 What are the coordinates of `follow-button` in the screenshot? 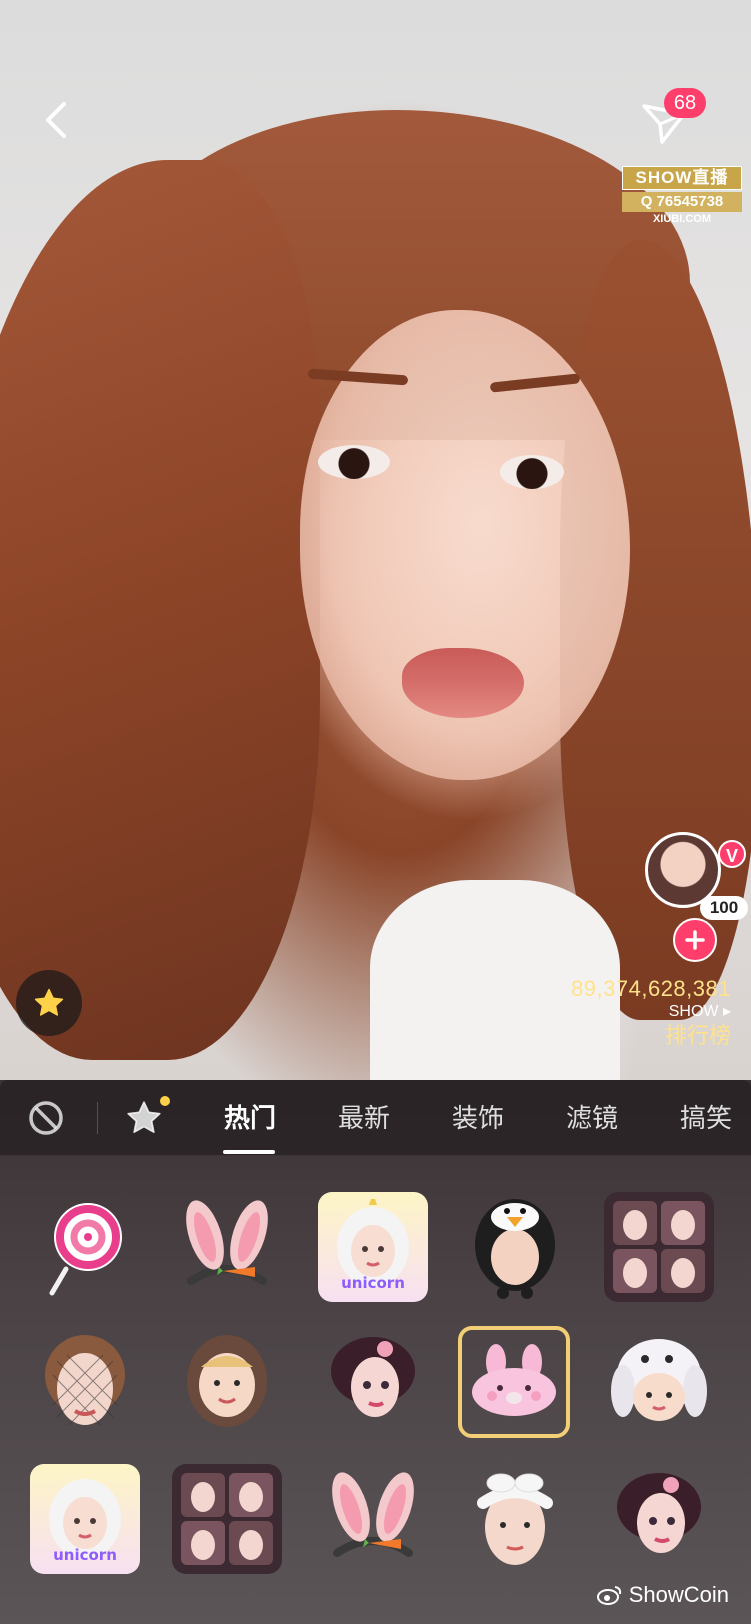 It's located at (695, 940).